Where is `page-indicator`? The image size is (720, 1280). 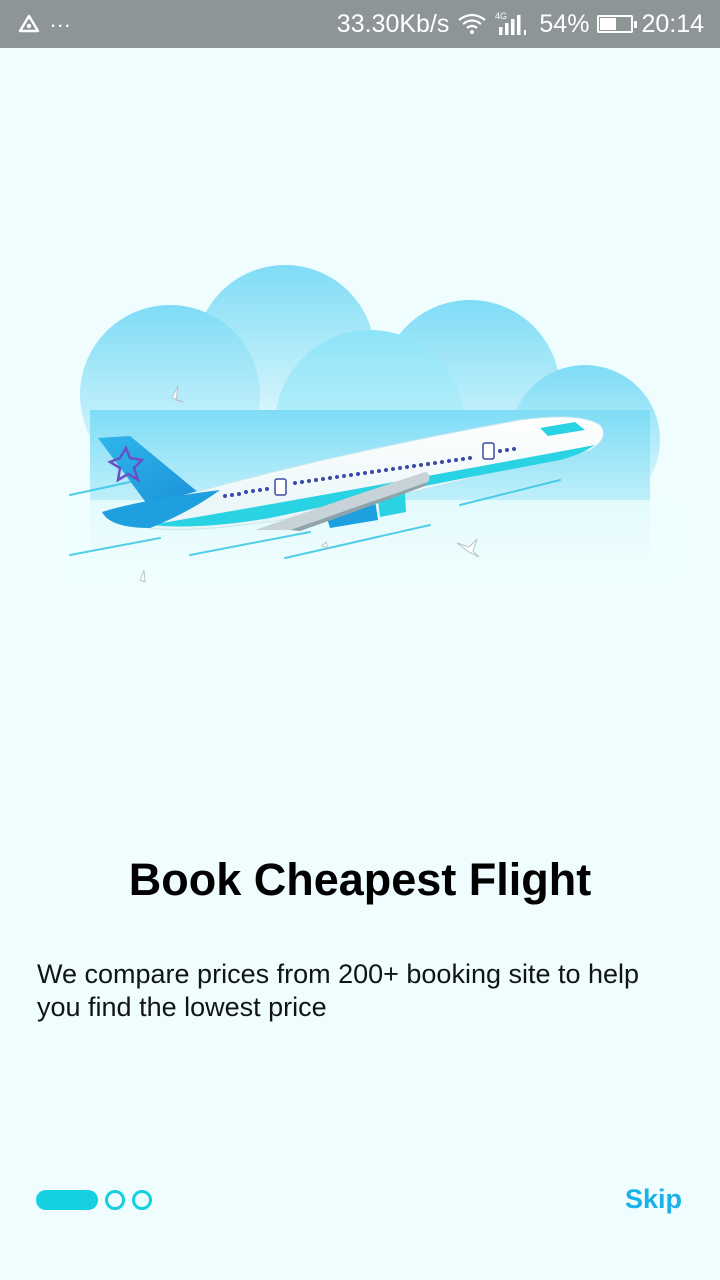 page-indicator is located at coordinates (94, 1200).